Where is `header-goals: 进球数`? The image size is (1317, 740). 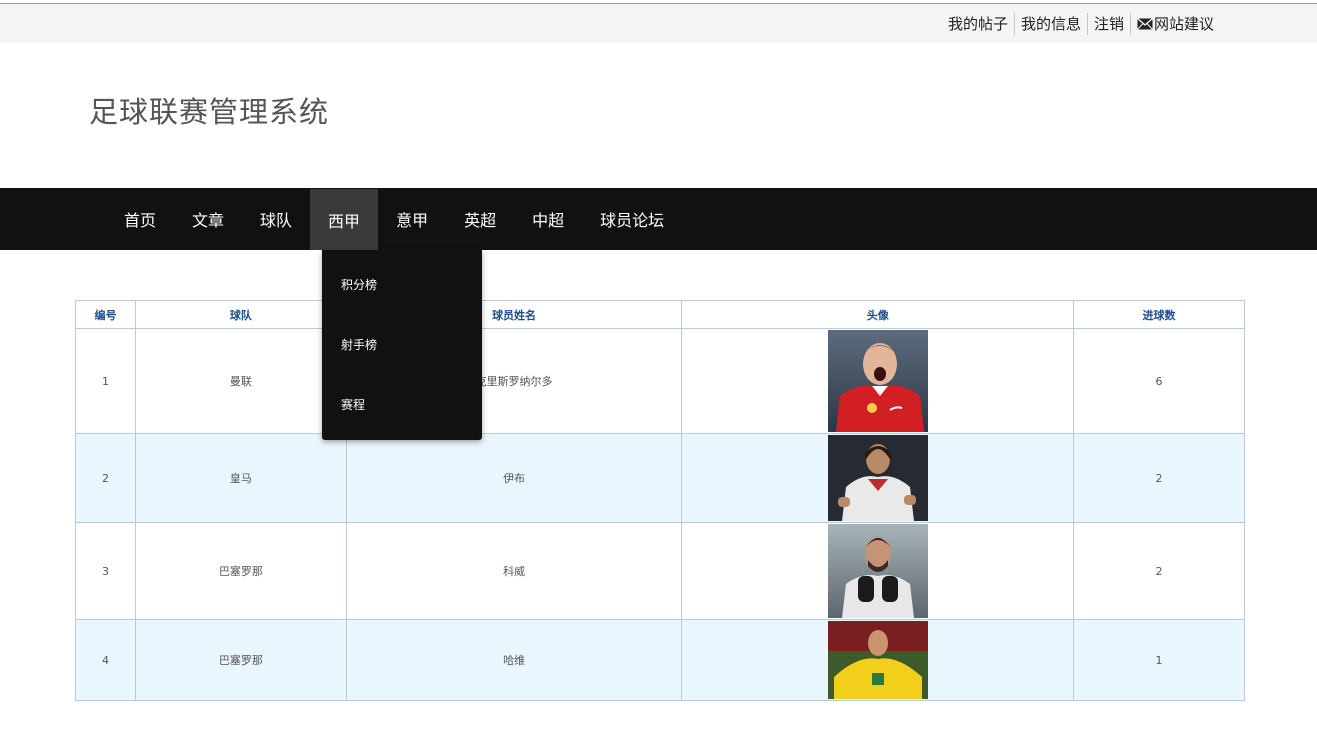 header-goals: 进球数 is located at coordinates (1159, 314).